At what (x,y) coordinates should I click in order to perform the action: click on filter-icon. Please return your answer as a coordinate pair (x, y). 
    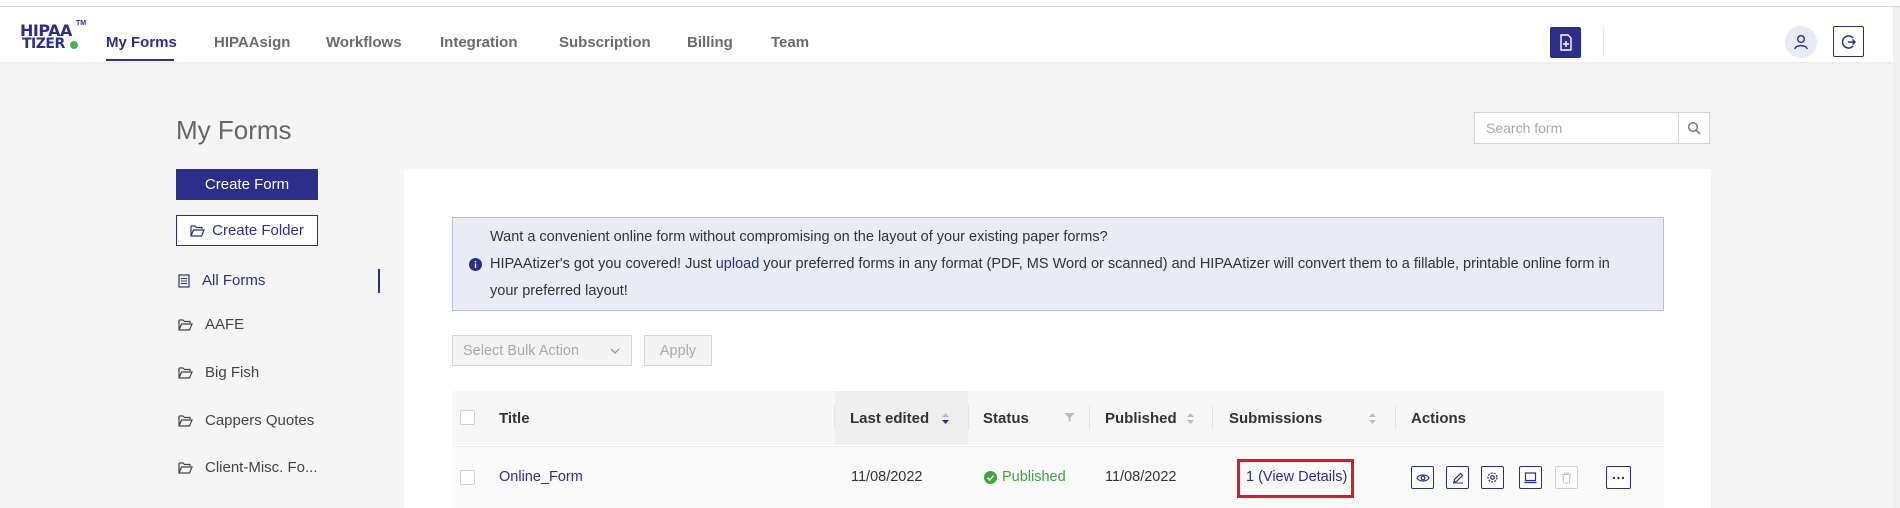
    Looking at the image, I should click on (1069, 417).